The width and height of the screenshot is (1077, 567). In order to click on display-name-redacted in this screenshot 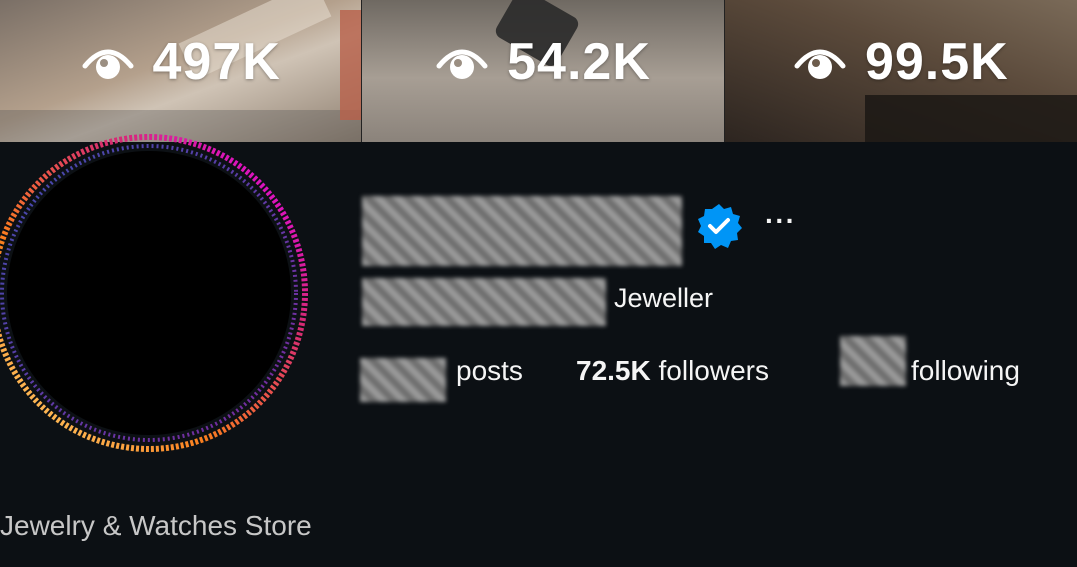, I will do `click(484, 302)`.